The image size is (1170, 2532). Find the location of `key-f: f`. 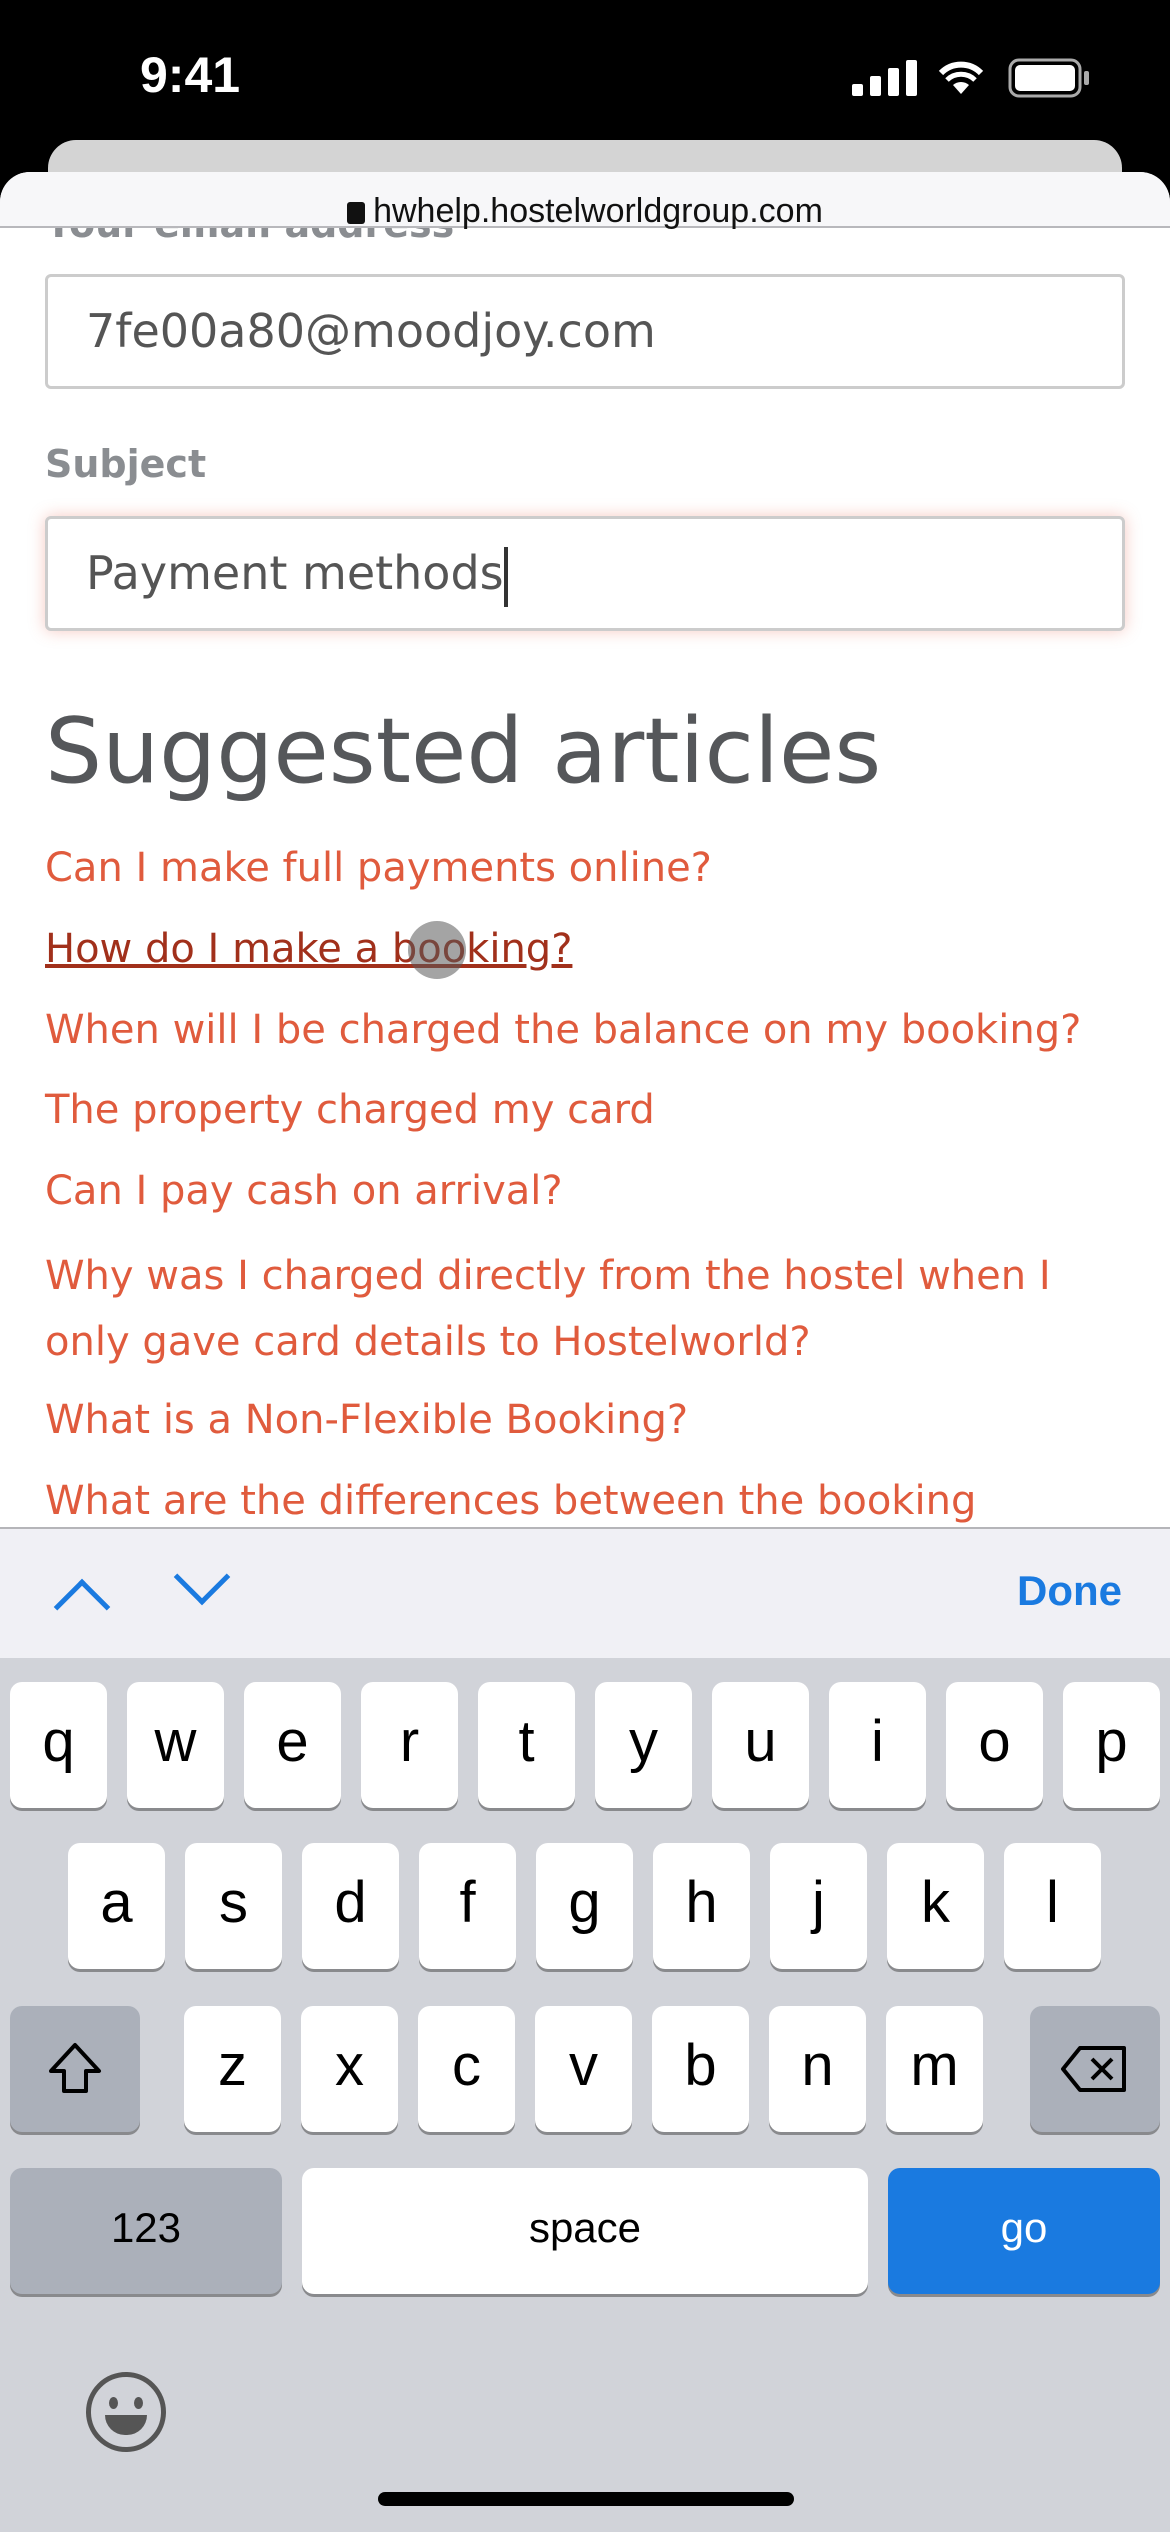

key-f: f is located at coordinates (467, 1906).